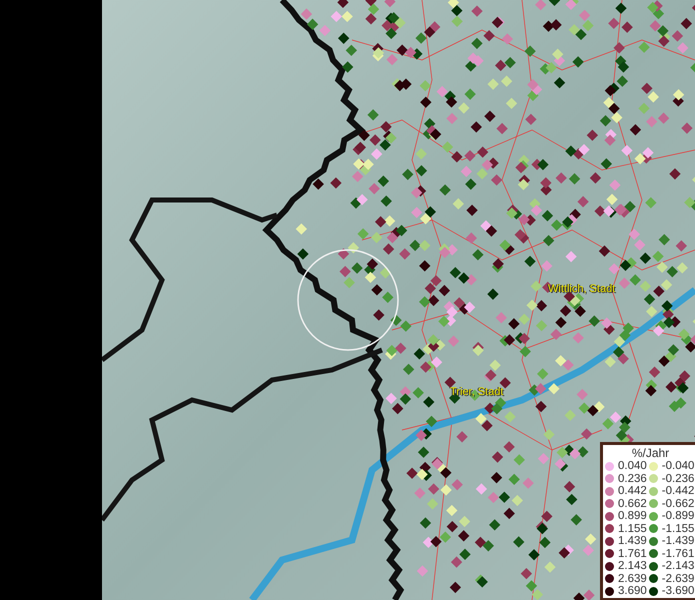 The image size is (695, 600). Describe the element at coordinates (678, 504) in the screenshot. I see `legend-label: -0.662` at that location.